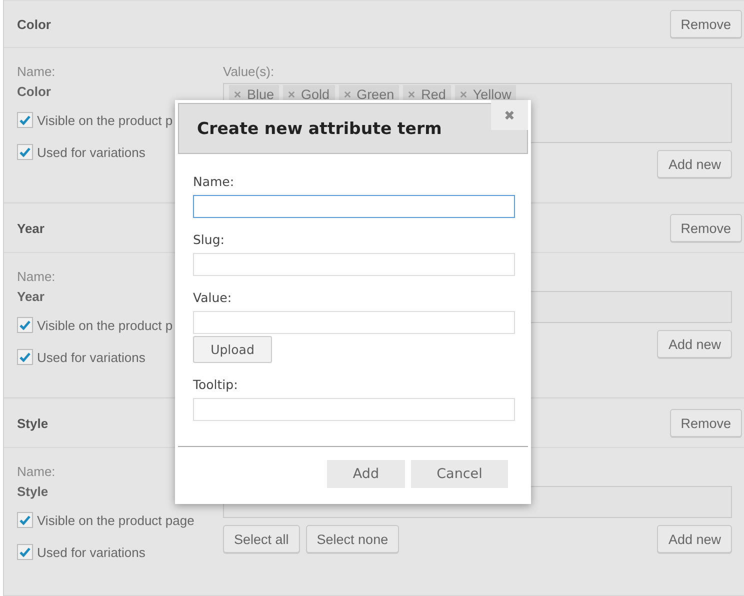  What do you see at coordinates (34, 91) in the screenshot?
I see `attribute-name: Color` at bounding box center [34, 91].